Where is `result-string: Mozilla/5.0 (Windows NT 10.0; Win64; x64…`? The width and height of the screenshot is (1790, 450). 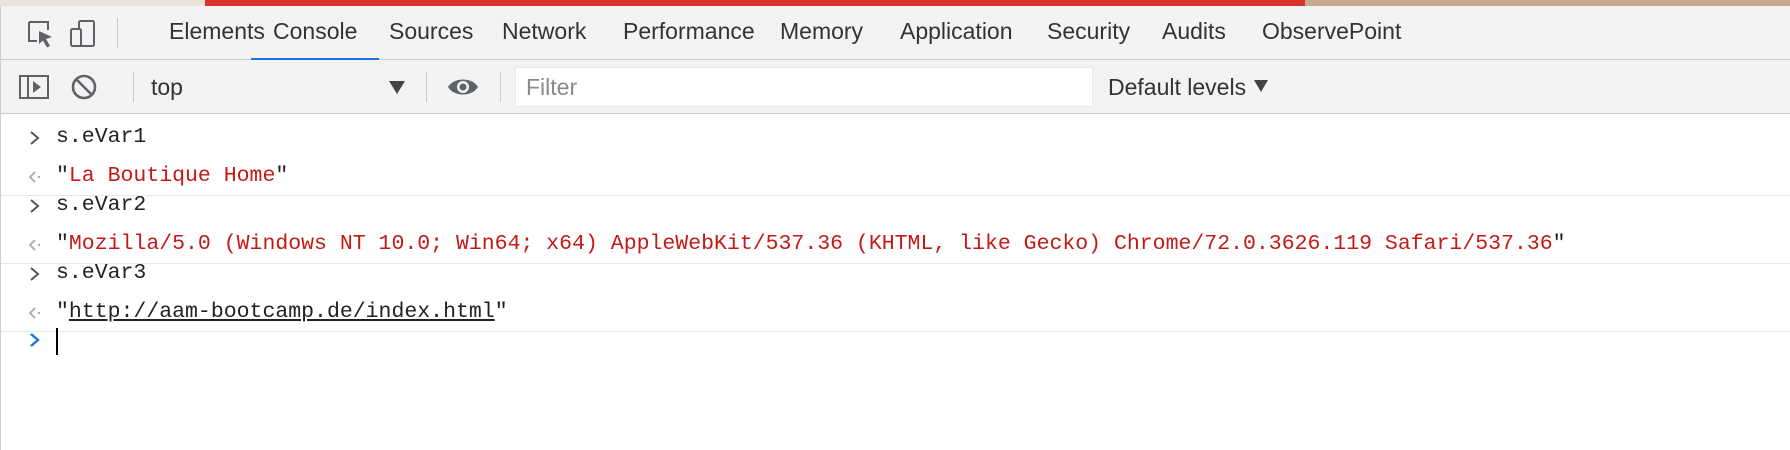 result-string: Mozilla/5.0 (Windows NT 10.0; Win64; x64… is located at coordinates (810, 244).